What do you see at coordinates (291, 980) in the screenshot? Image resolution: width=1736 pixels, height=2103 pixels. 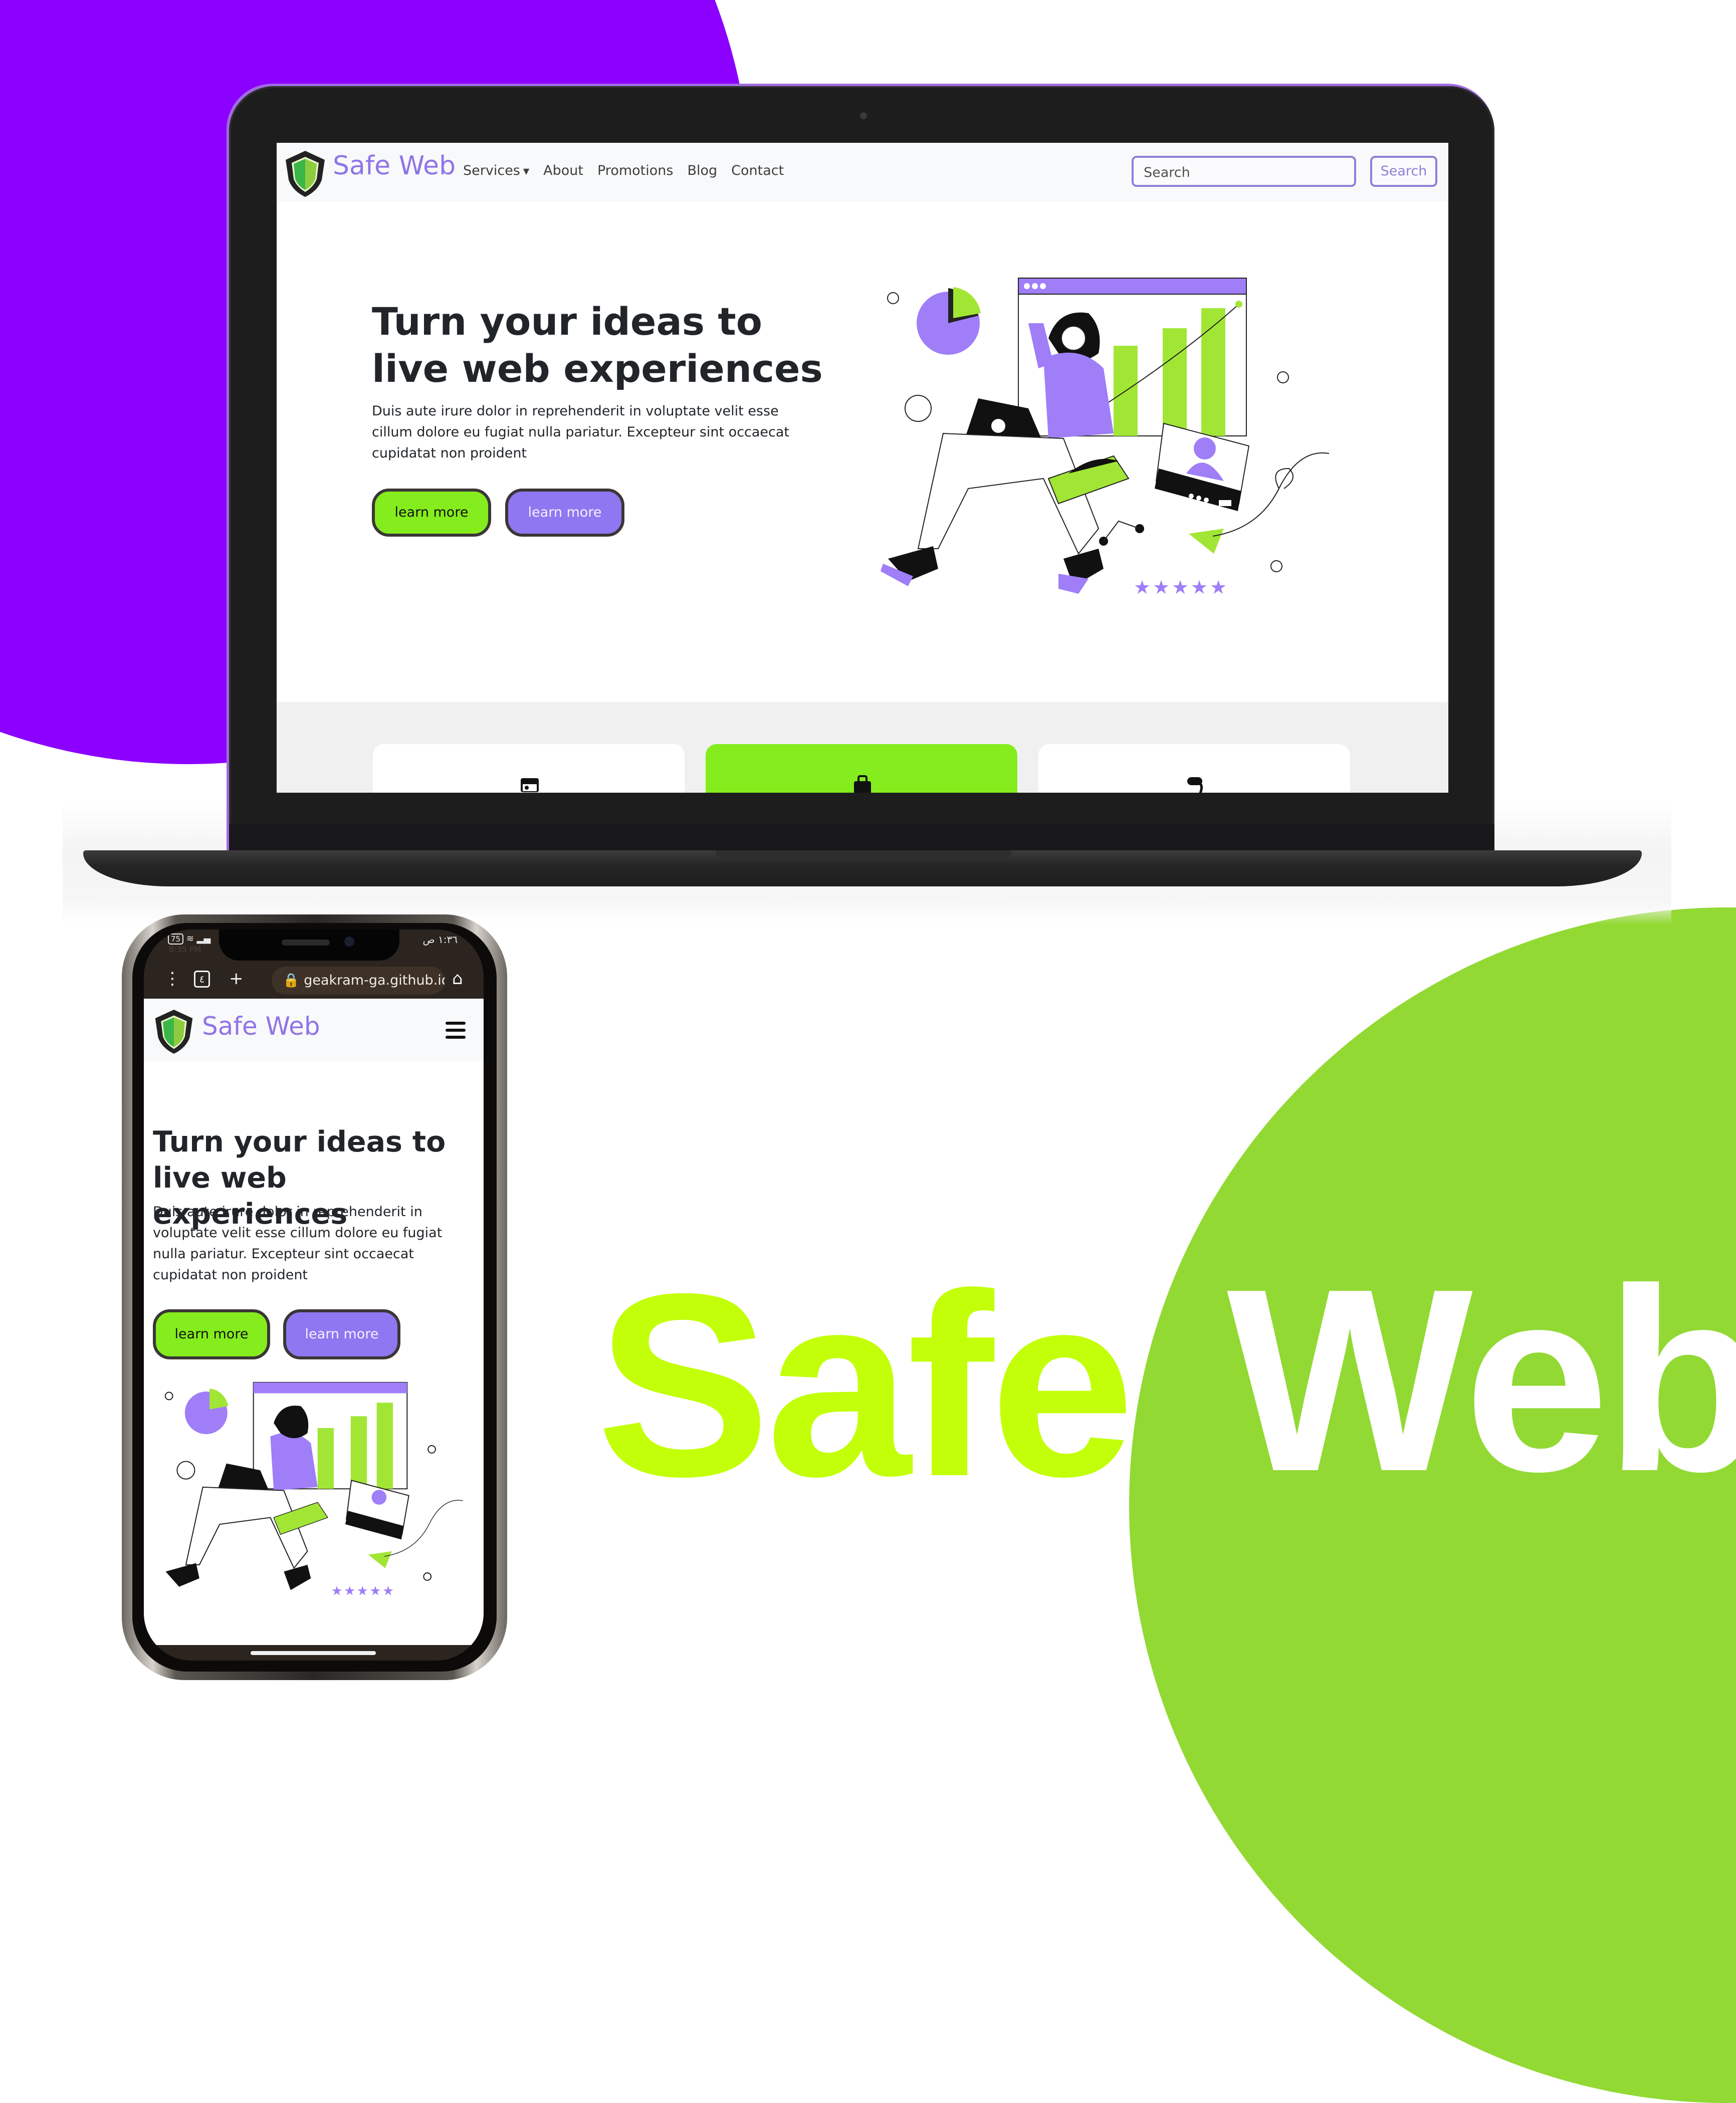 I see `lock-icon: 🔒` at bounding box center [291, 980].